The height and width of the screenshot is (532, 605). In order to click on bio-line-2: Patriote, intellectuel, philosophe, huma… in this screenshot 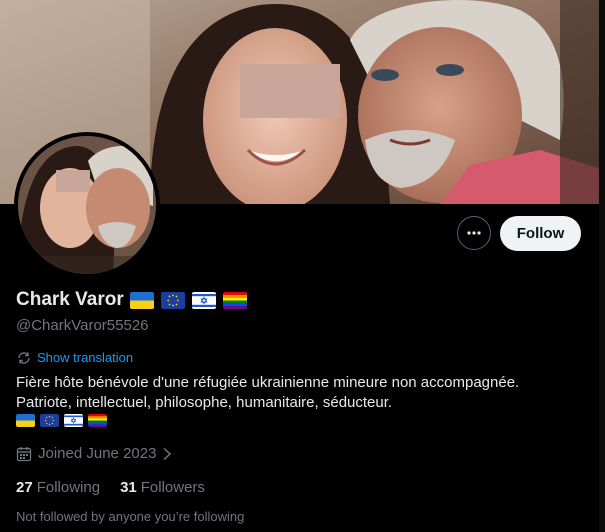, I will do `click(204, 402)`.